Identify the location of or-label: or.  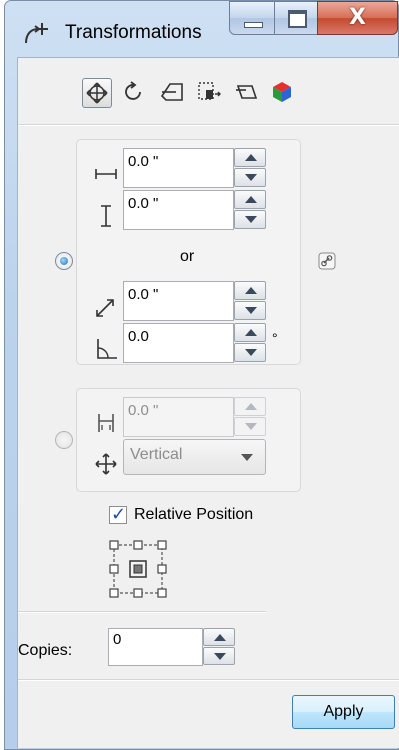
(187, 256).